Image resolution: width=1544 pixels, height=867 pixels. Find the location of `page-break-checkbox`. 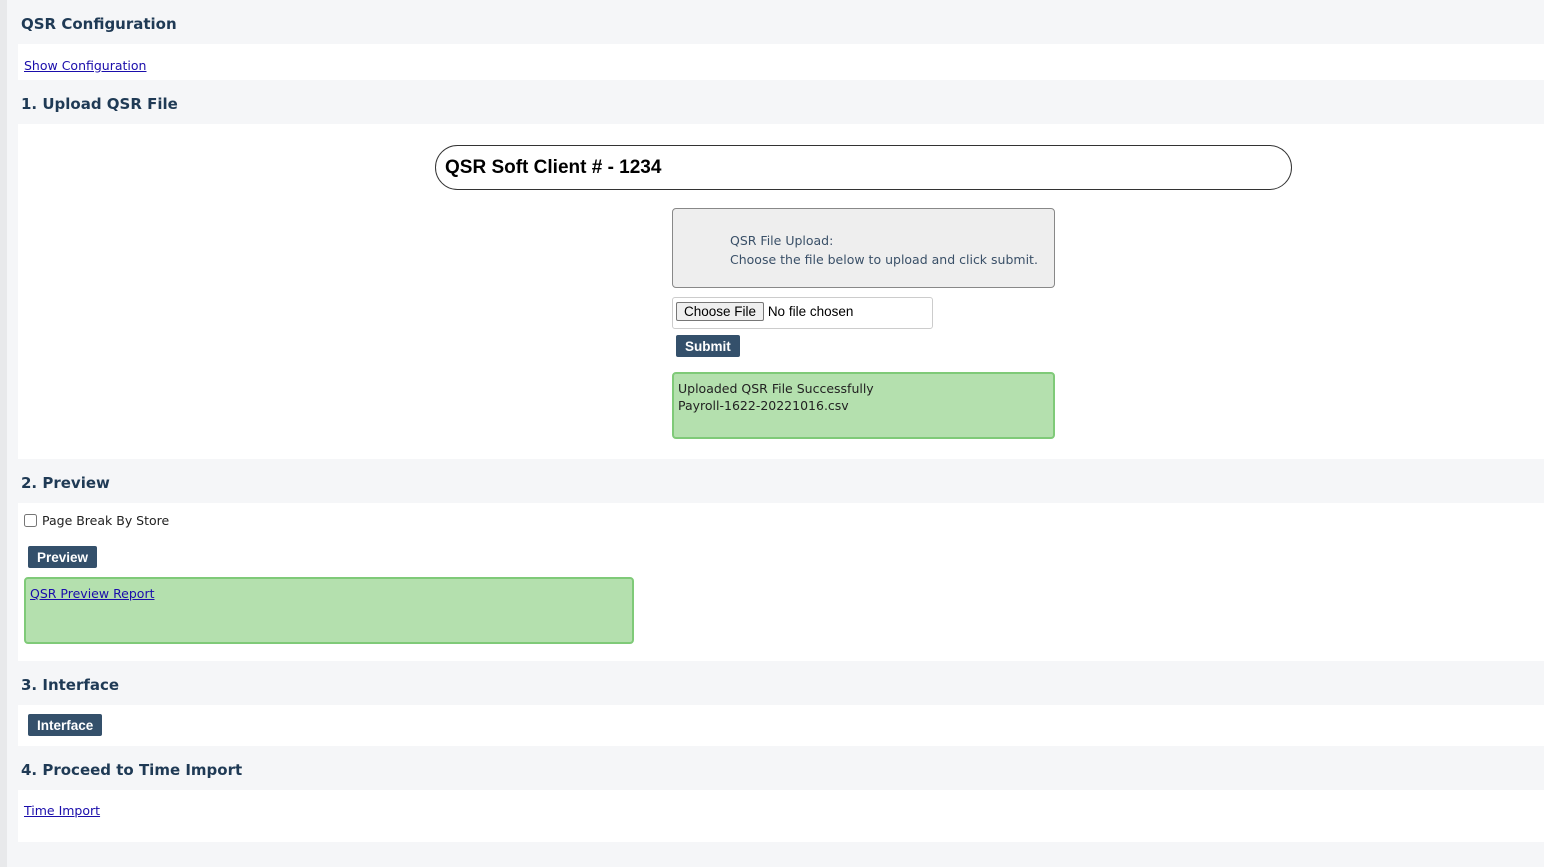

page-break-checkbox is located at coordinates (30, 520).